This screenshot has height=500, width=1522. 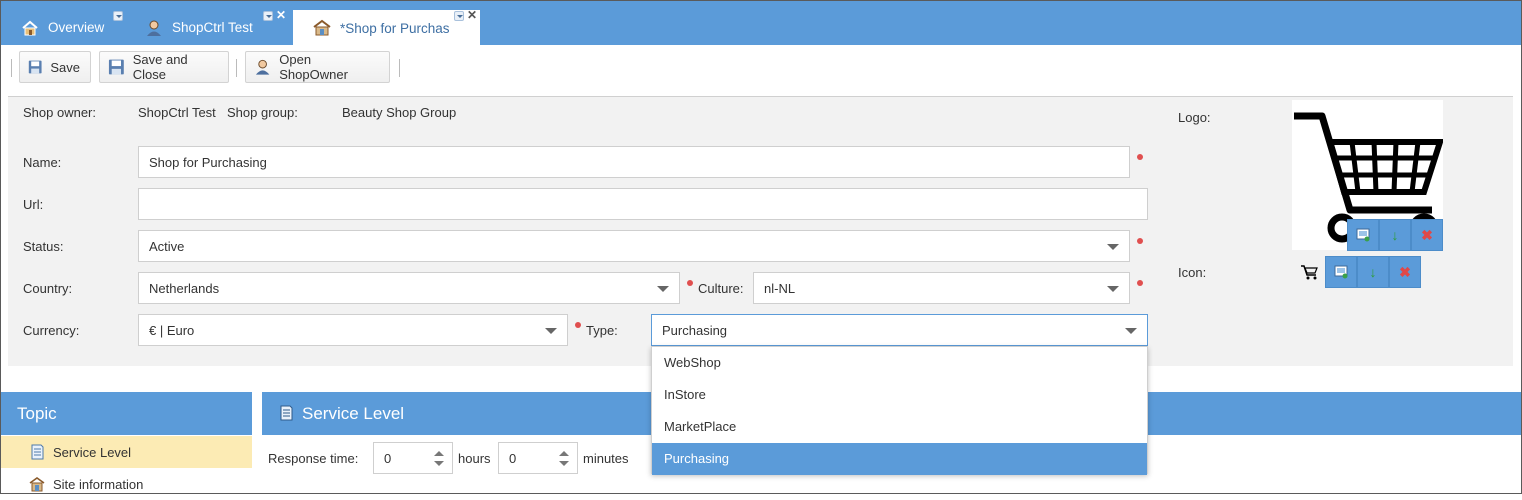 I want to click on url-label: Url:, so click(x=33, y=204).